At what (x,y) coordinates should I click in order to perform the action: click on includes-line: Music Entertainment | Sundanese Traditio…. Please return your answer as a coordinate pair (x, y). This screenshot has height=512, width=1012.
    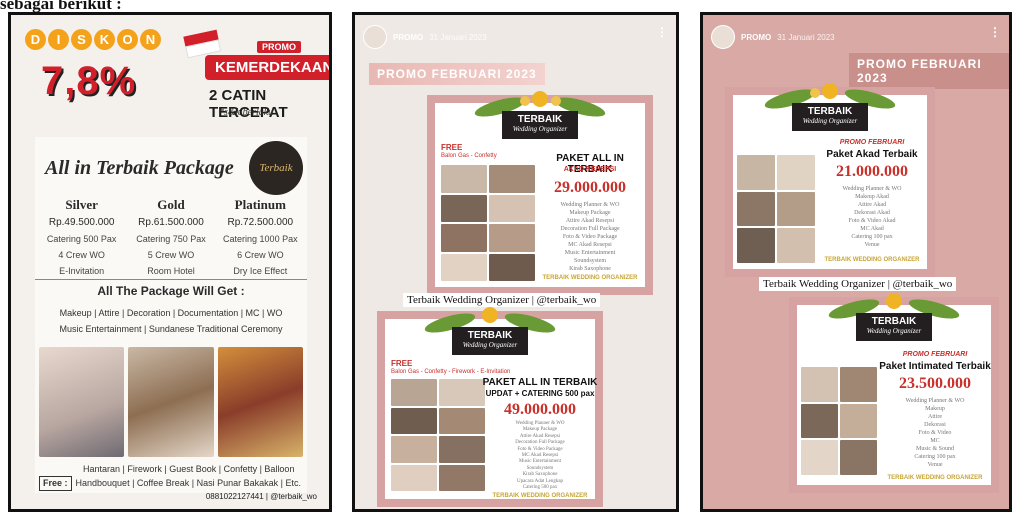
    Looking at the image, I should click on (171, 329).